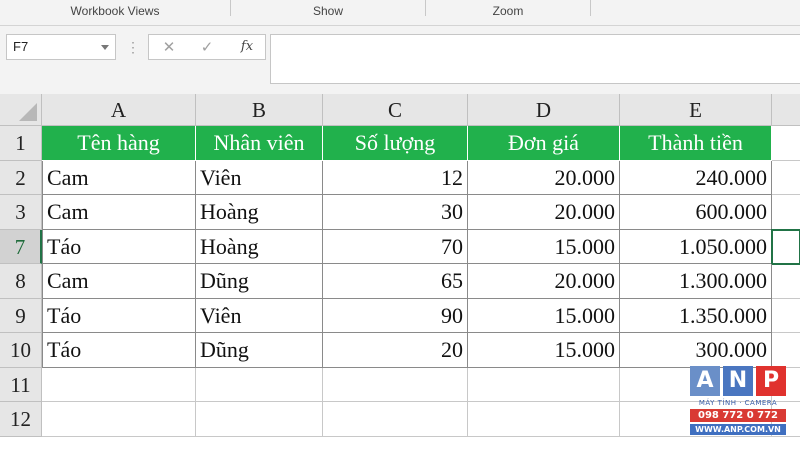 Image resolution: width=800 pixels, height=450 pixels. What do you see at coordinates (705, 381) in the screenshot?
I see `anp-logo-letter-a: A` at bounding box center [705, 381].